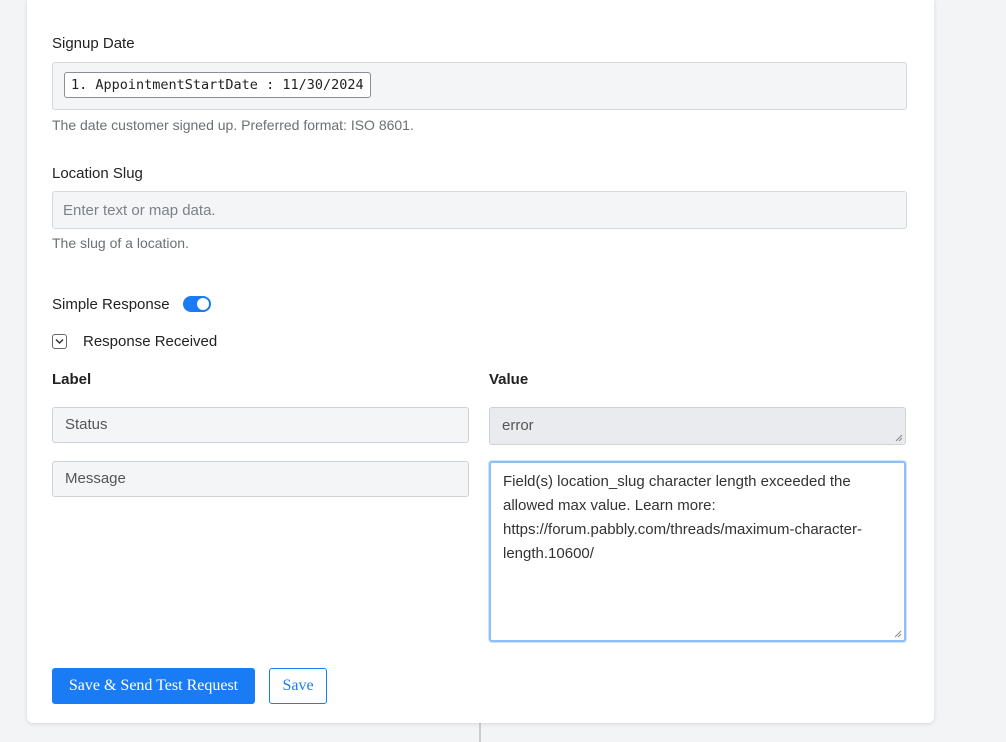  What do you see at coordinates (260, 479) in the screenshot?
I see `response-label-message: Message` at bounding box center [260, 479].